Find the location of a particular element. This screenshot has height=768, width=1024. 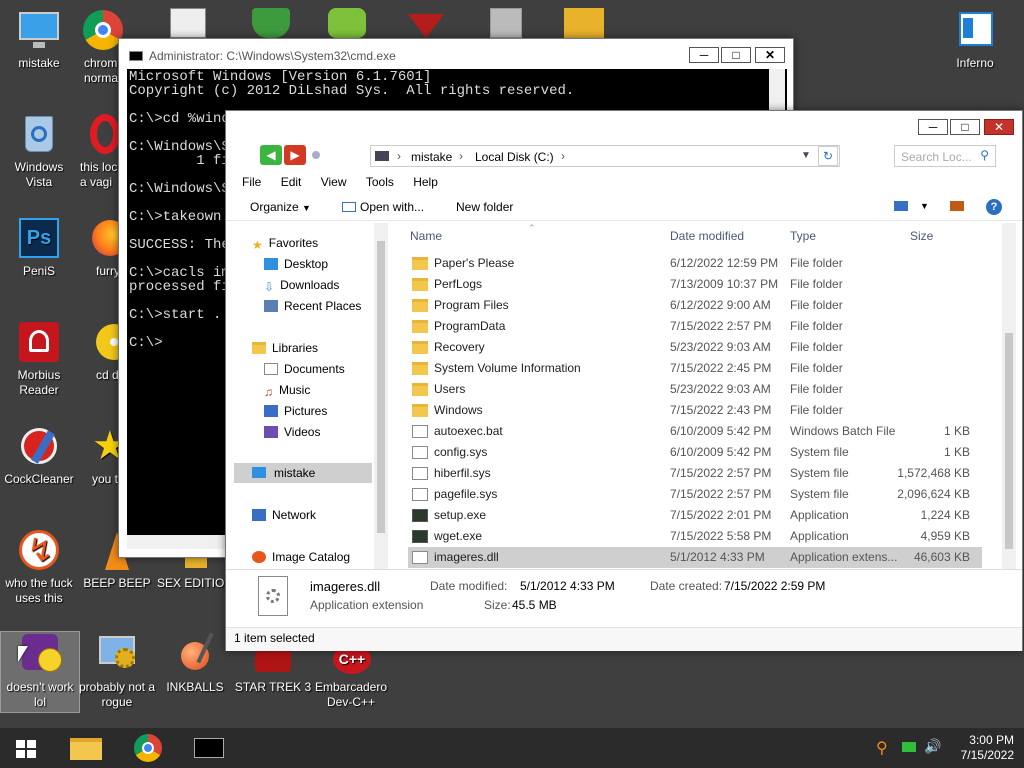

nav-item-downloads: ⇩ Downloads is located at coordinates (301, 285).